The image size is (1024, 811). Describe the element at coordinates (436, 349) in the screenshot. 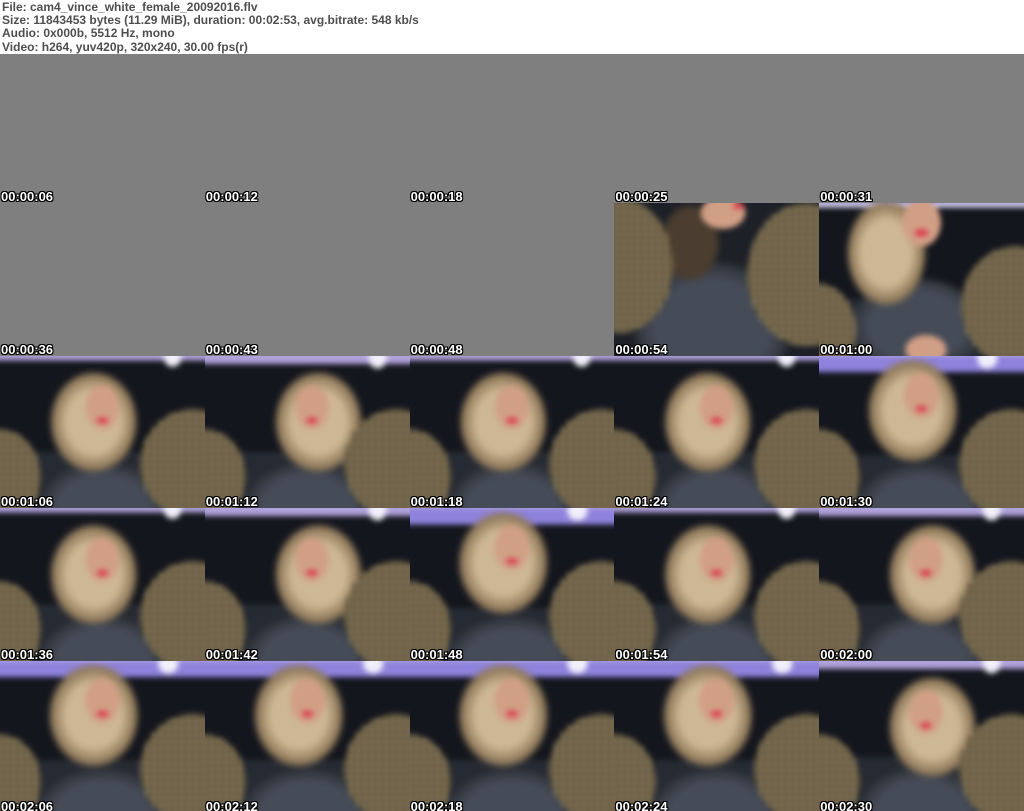

I see `thumbnail-timestamp: 00:00:48` at that location.